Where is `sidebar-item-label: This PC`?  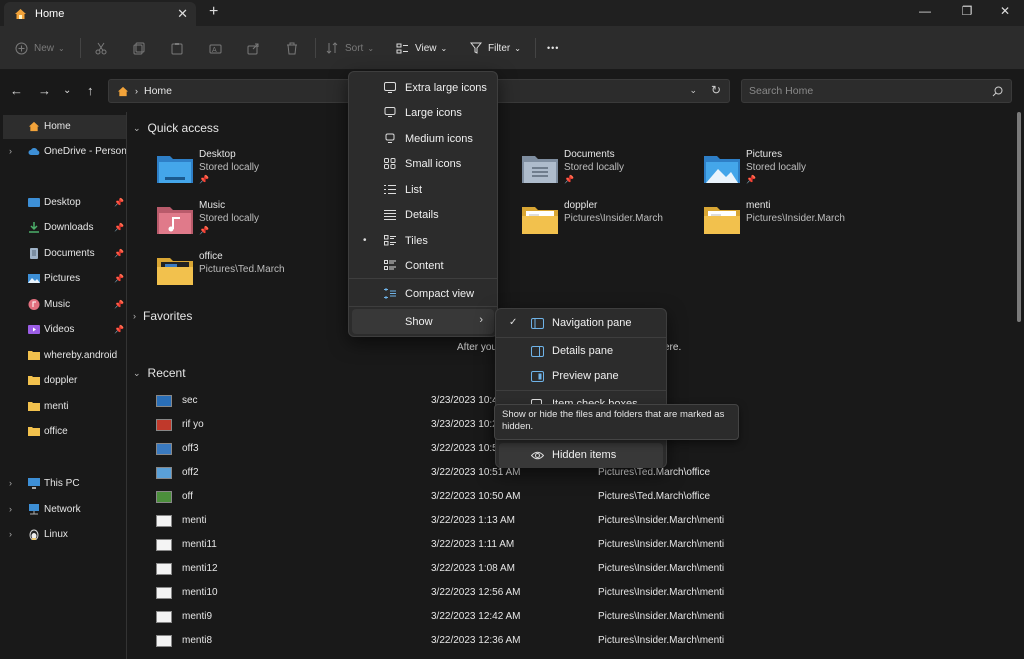
sidebar-item-label: This PC is located at coordinates (62, 483).